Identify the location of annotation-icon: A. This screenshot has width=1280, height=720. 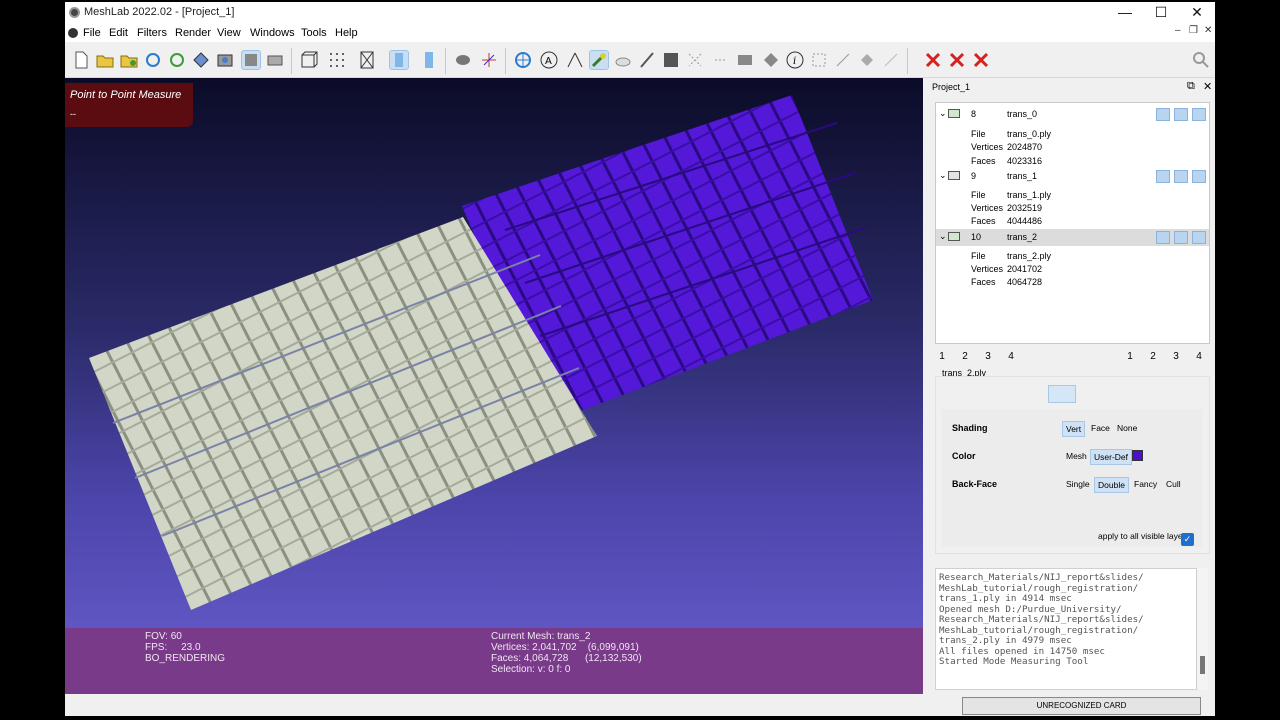
(549, 60).